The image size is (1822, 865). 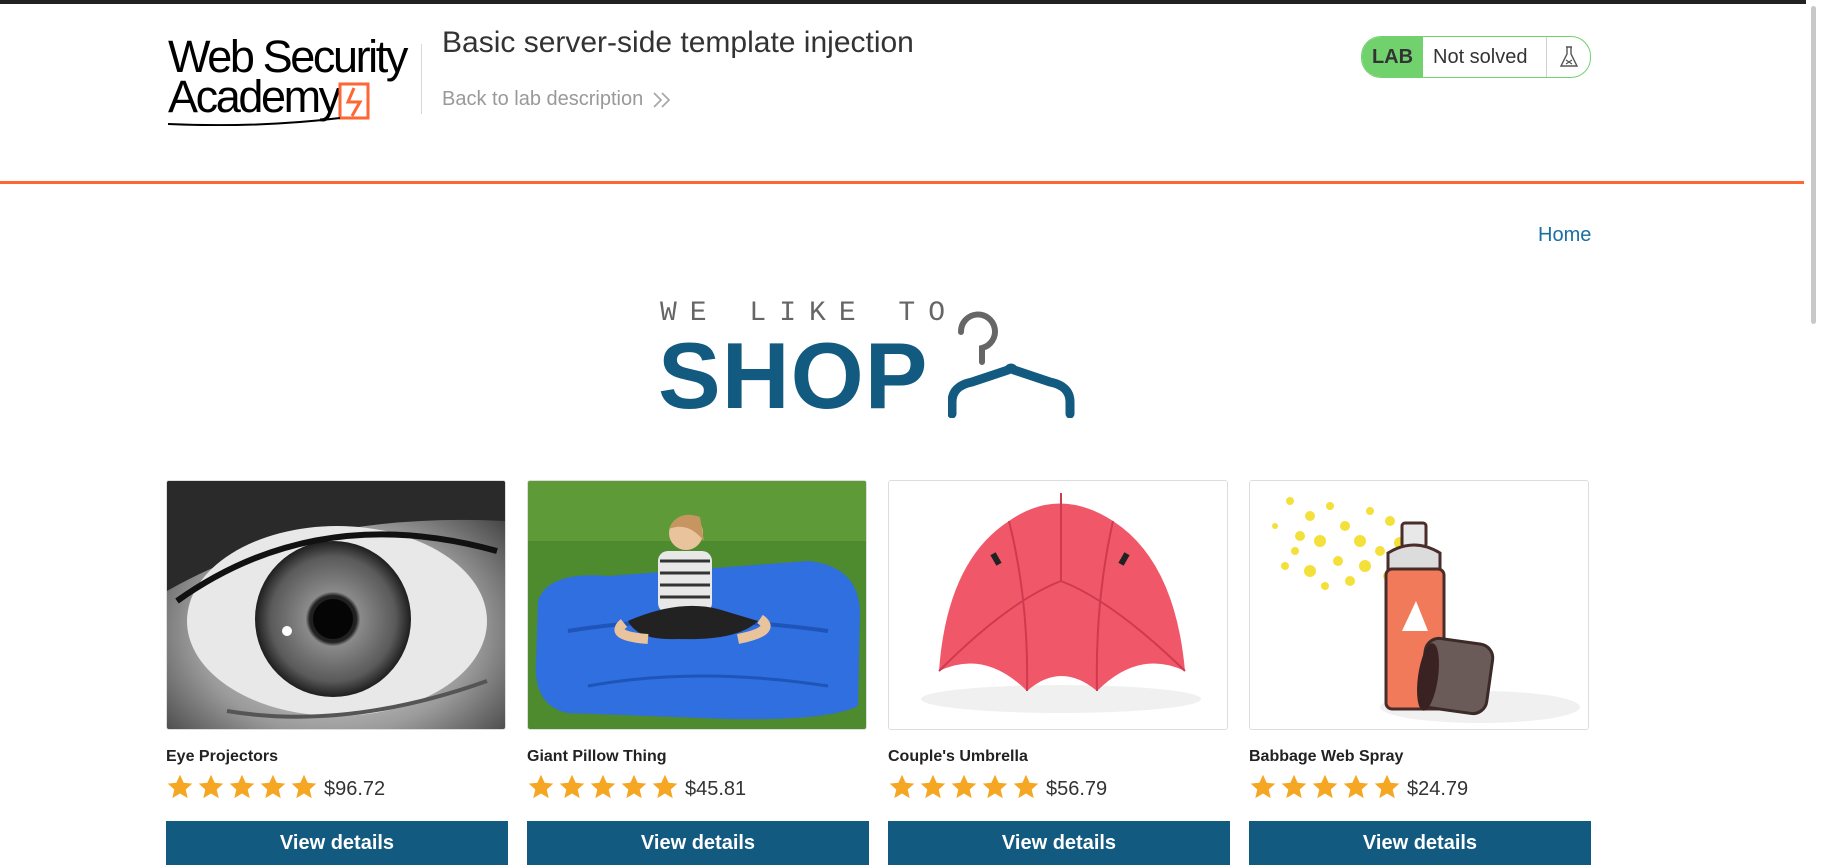 What do you see at coordinates (716, 789) in the screenshot?
I see `product-price: $45.81` at bounding box center [716, 789].